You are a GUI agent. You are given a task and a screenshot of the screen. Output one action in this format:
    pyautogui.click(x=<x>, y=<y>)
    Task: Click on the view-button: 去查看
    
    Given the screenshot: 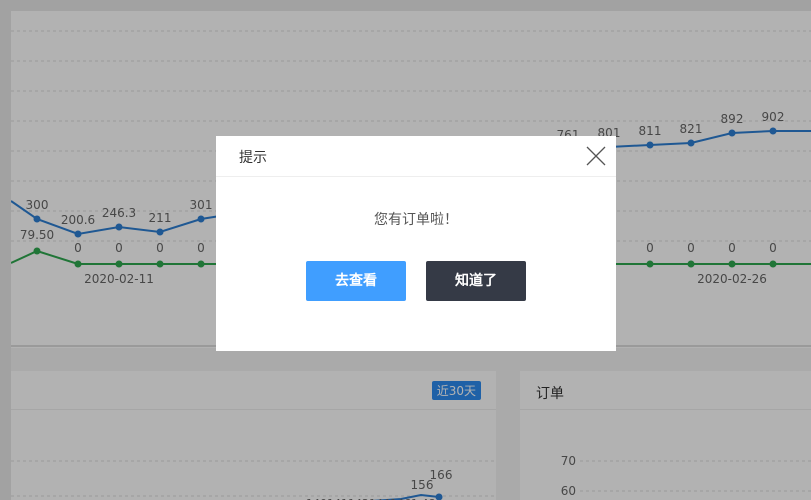 What is the action you would take?
    pyautogui.click(x=356, y=281)
    